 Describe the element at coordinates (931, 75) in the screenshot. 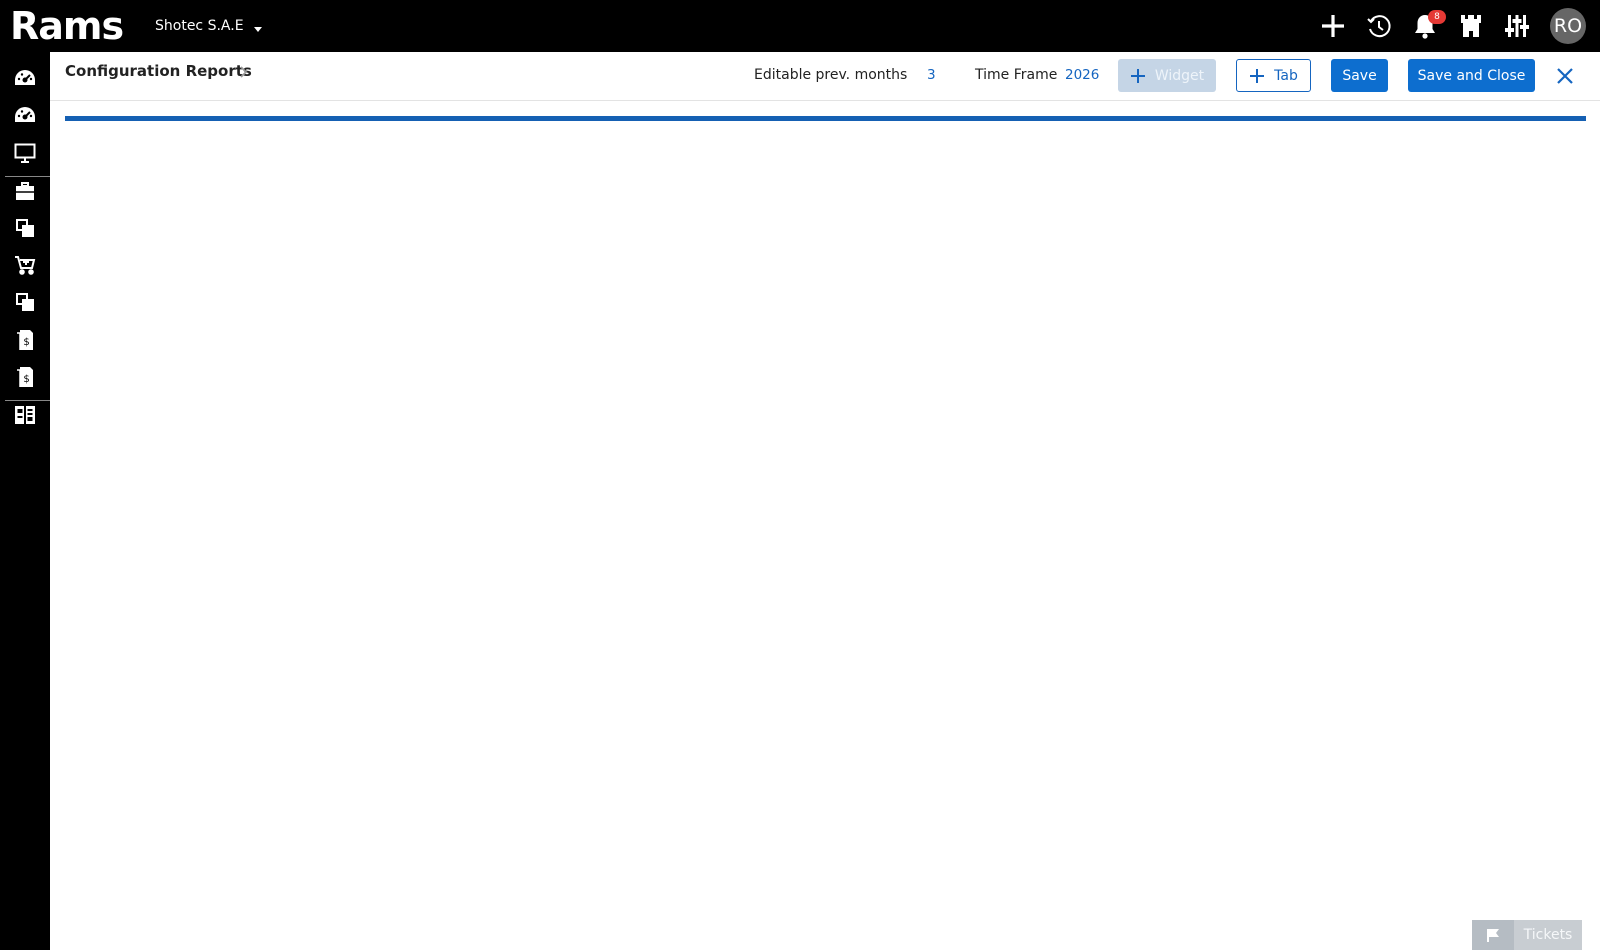

I see `editable-months-value: 3` at that location.